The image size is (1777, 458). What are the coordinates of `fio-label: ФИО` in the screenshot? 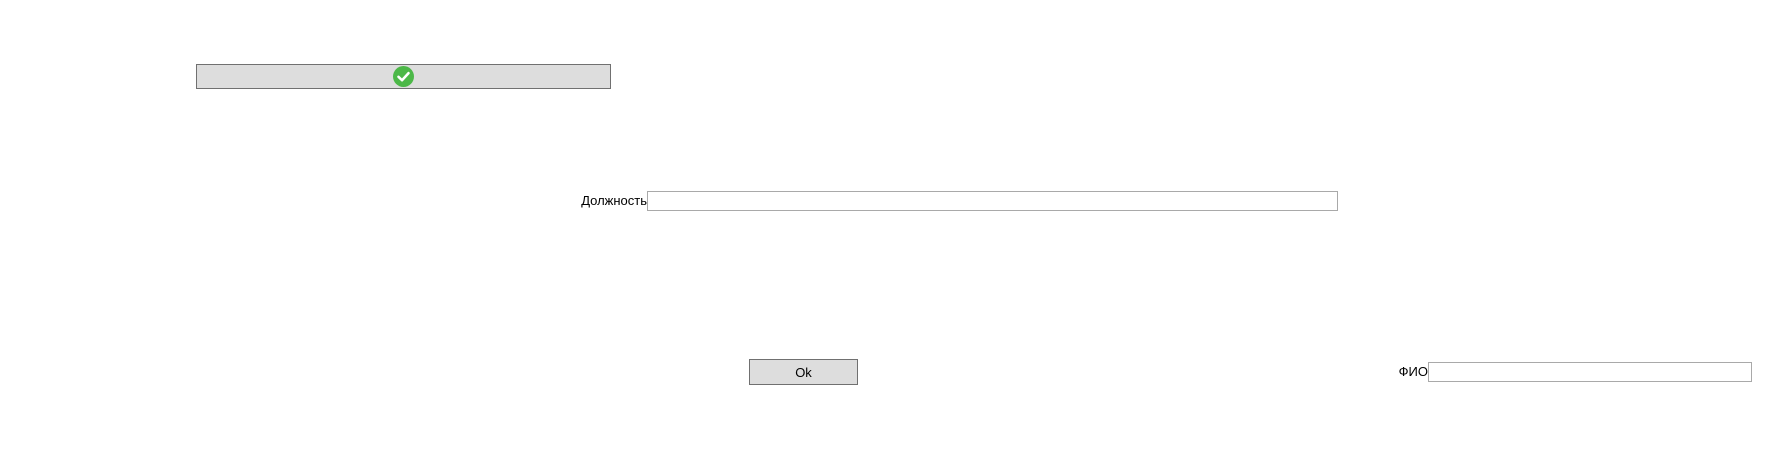 It's located at (1413, 371).